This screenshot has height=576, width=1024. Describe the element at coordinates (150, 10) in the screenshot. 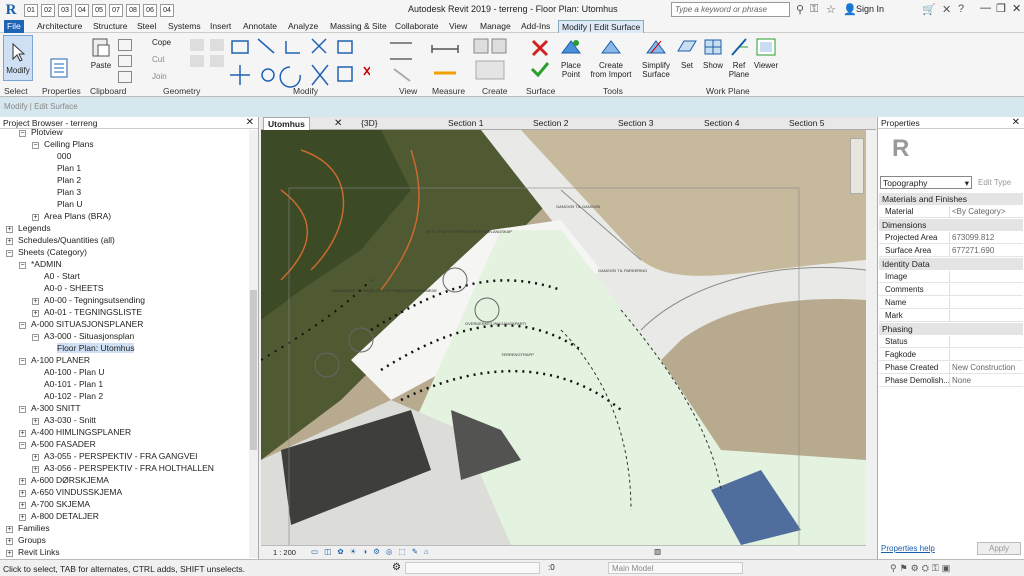

I see `qat-shortcut: 06` at that location.